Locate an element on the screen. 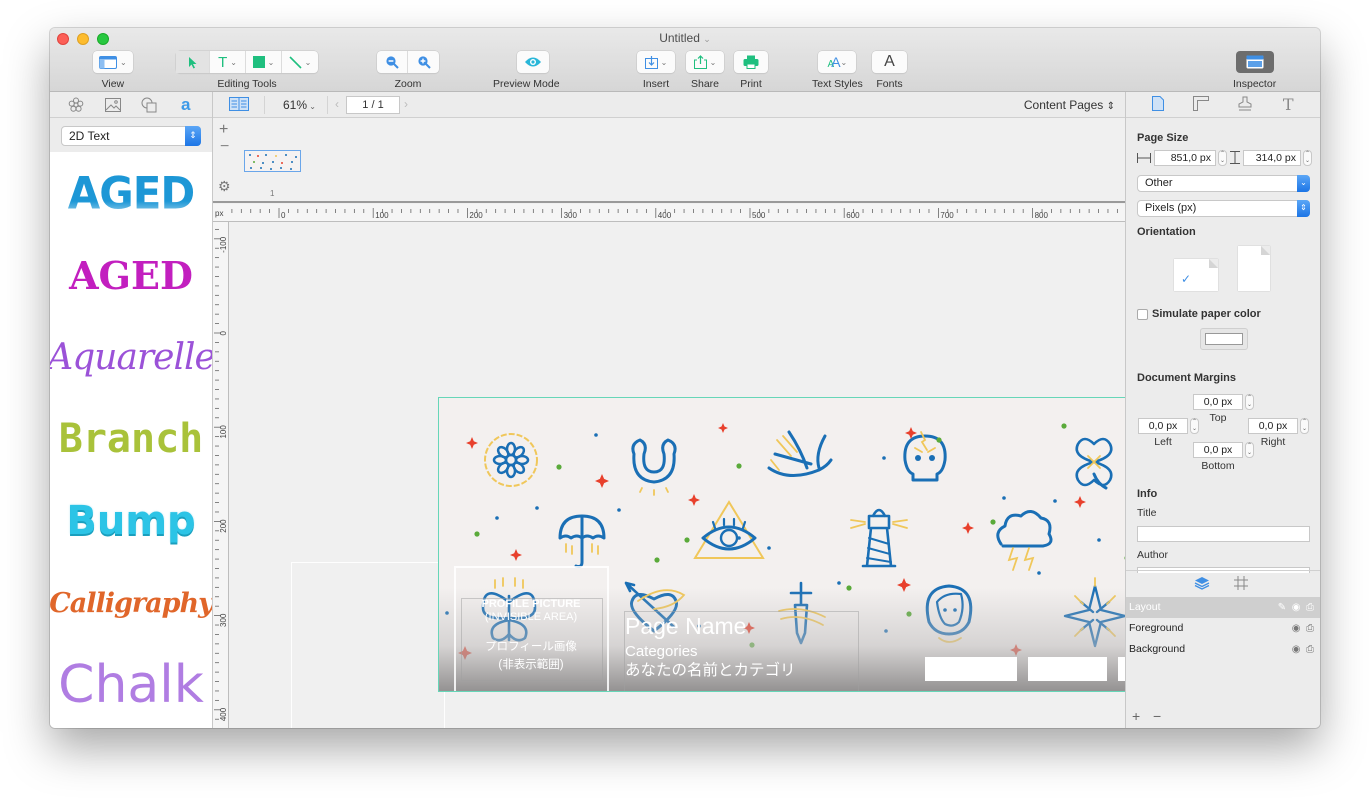  share-group: ⌄ Share is located at coordinates (705, 70).